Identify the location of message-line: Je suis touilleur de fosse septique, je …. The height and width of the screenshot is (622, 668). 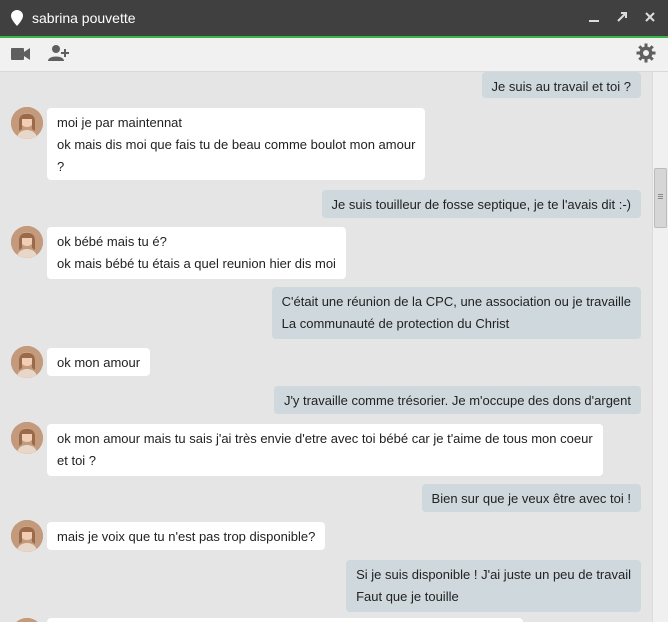
(481, 204).